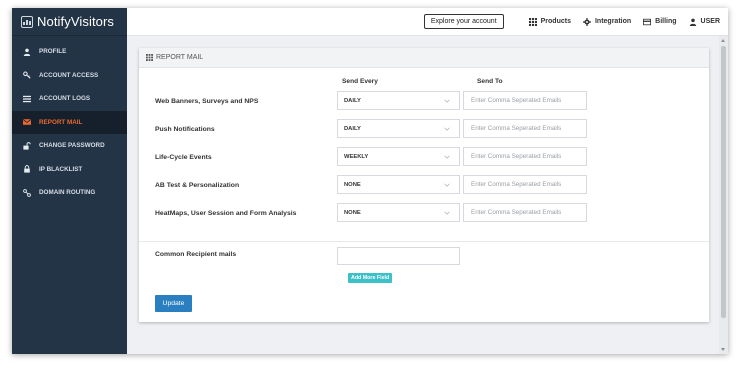 The height and width of the screenshot is (368, 740). Describe the element at coordinates (370, 278) in the screenshot. I see `add-more-field-button: Add More Field` at that location.